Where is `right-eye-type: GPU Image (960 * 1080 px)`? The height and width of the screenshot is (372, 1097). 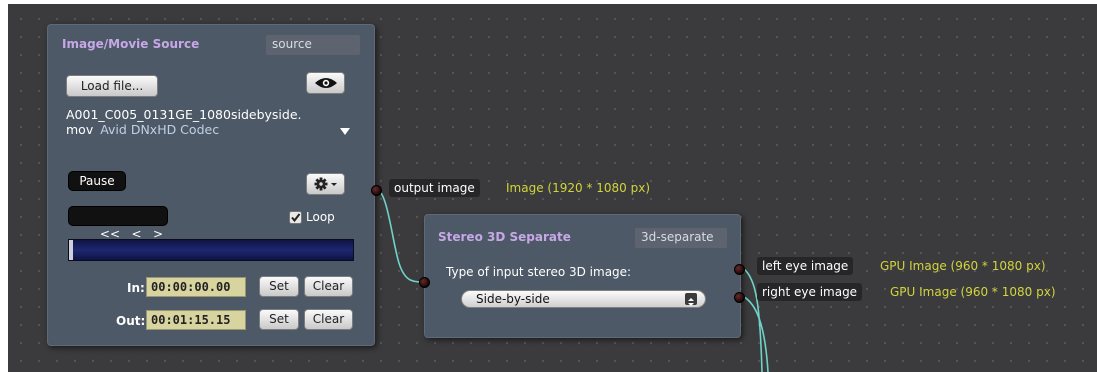
right-eye-type: GPU Image (960 * 1080 px) is located at coordinates (973, 292).